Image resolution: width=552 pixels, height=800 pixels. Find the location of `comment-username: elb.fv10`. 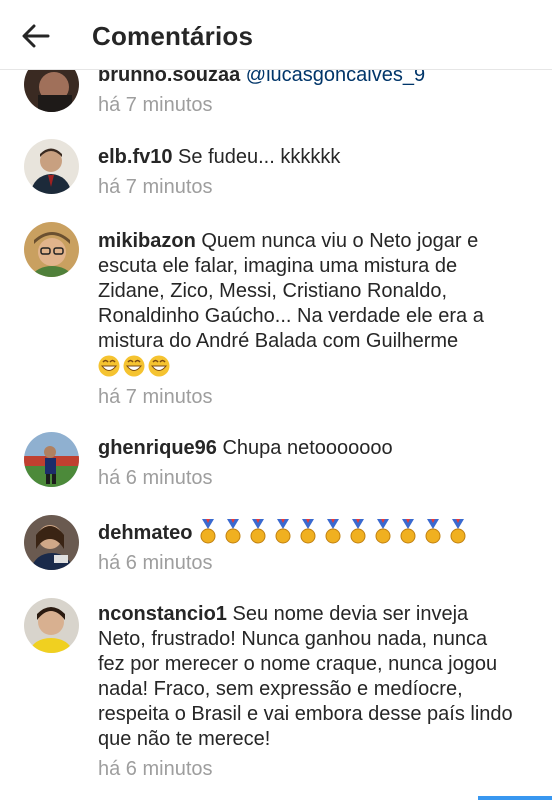

comment-username: elb.fv10 is located at coordinates (135, 157).